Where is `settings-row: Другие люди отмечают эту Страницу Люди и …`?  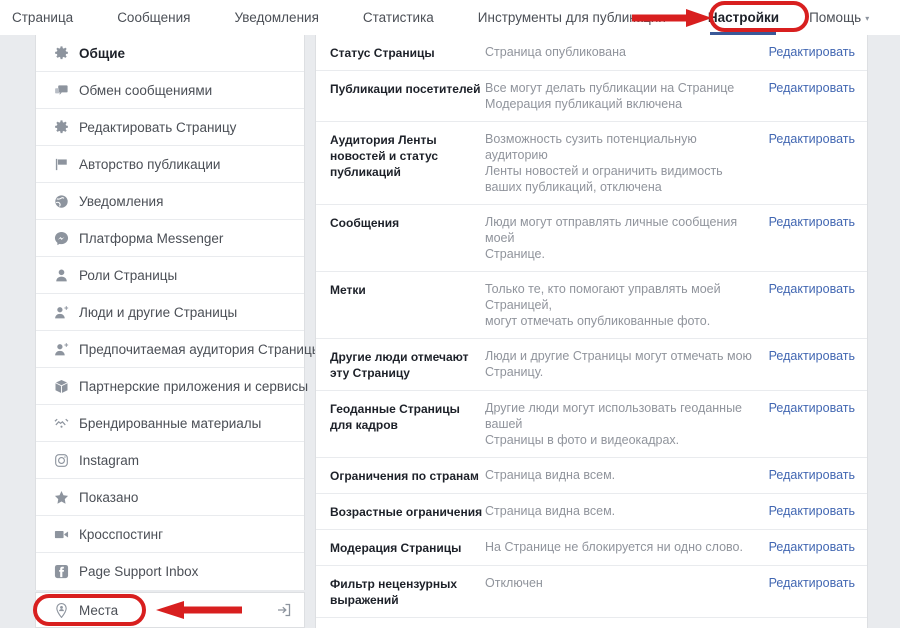 settings-row: Другие люди отмечают эту Страницу Люди и … is located at coordinates (591, 365).